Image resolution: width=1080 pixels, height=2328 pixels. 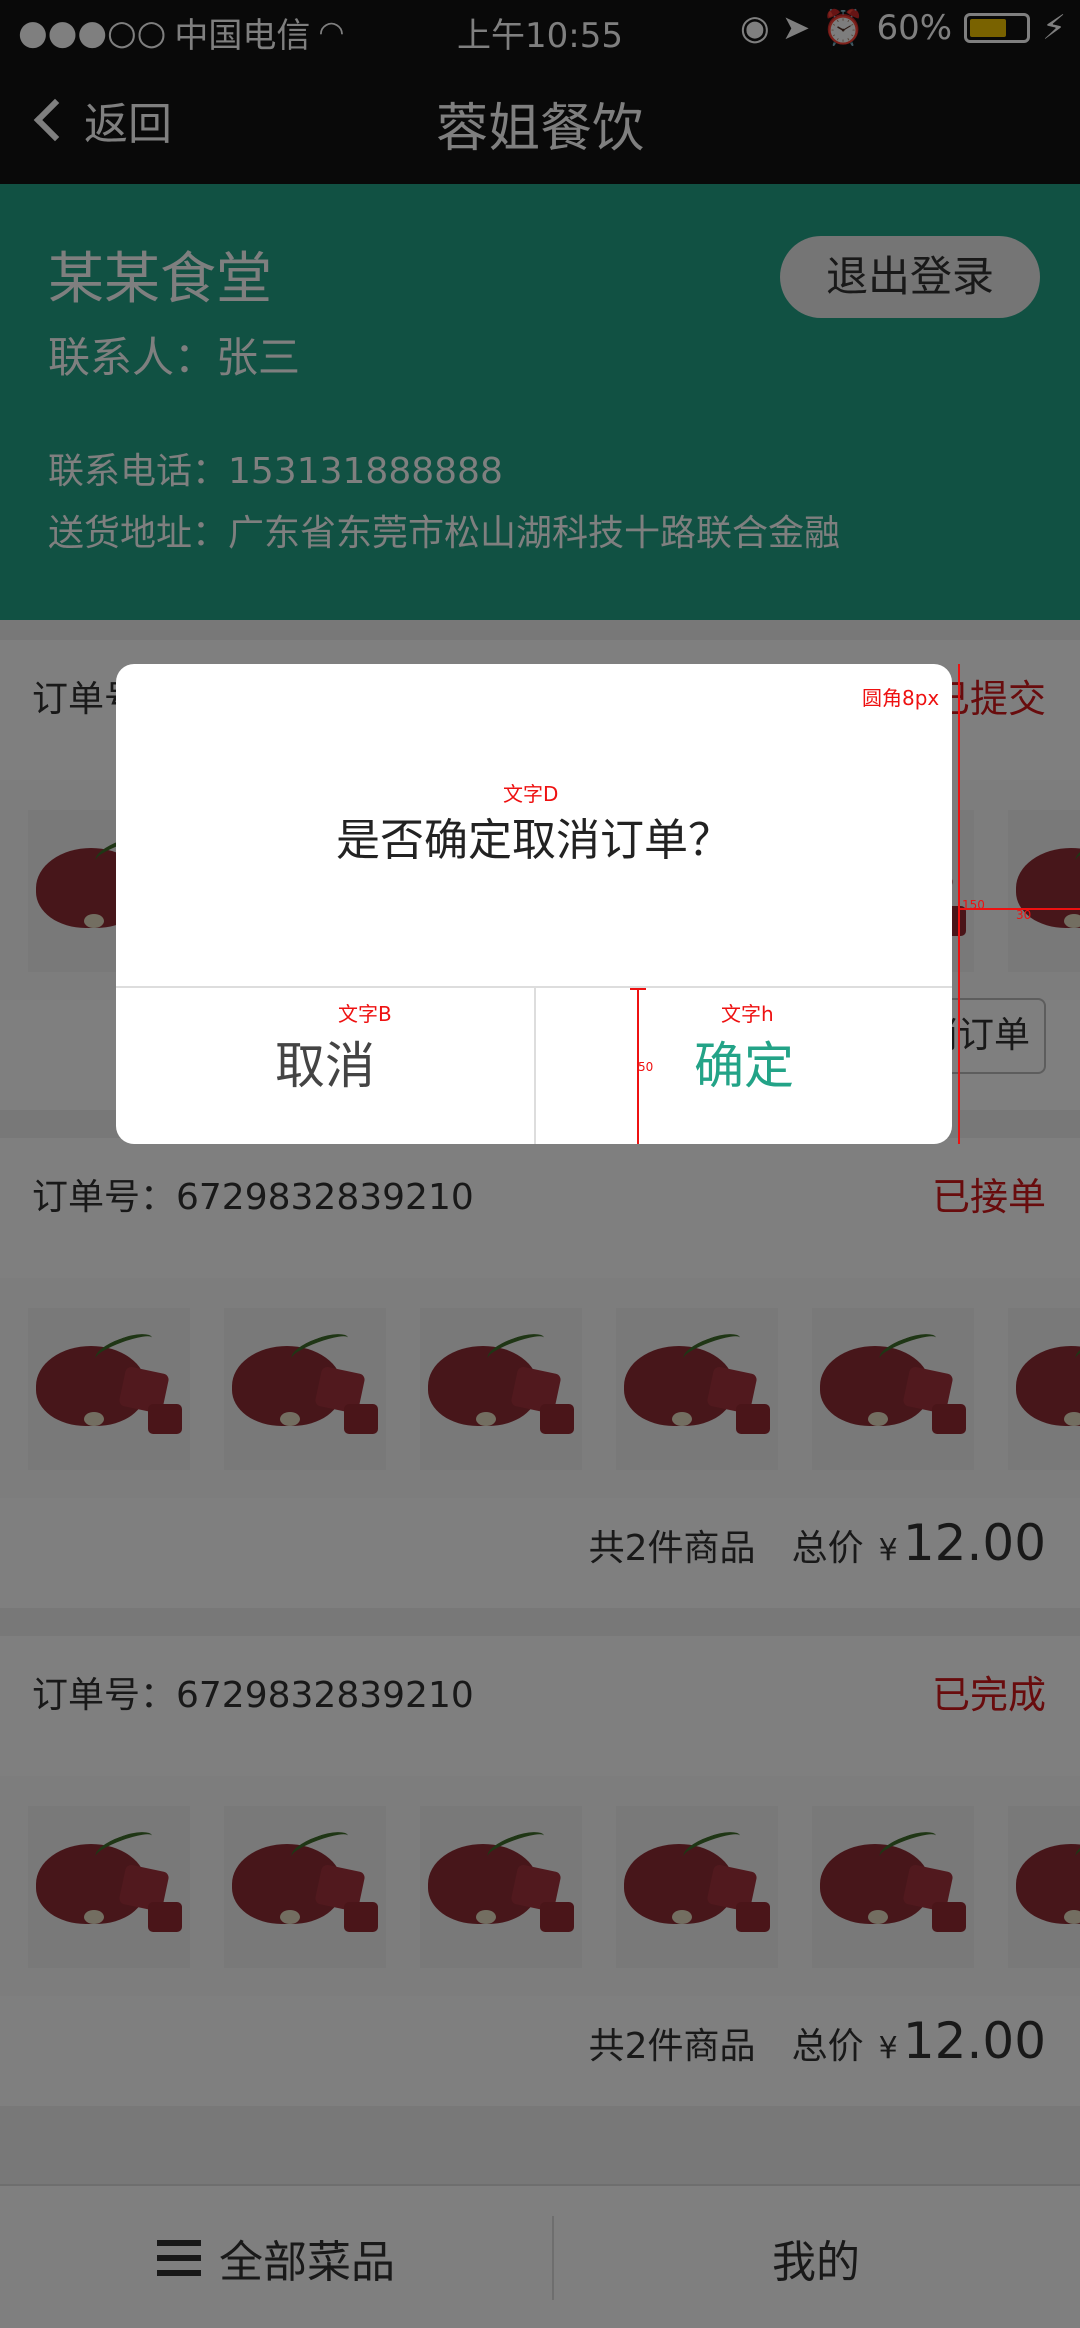 What do you see at coordinates (531, 794) in the screenshot?
I see `annotation-text-d: 文字D` at bounding box center [531, 794].